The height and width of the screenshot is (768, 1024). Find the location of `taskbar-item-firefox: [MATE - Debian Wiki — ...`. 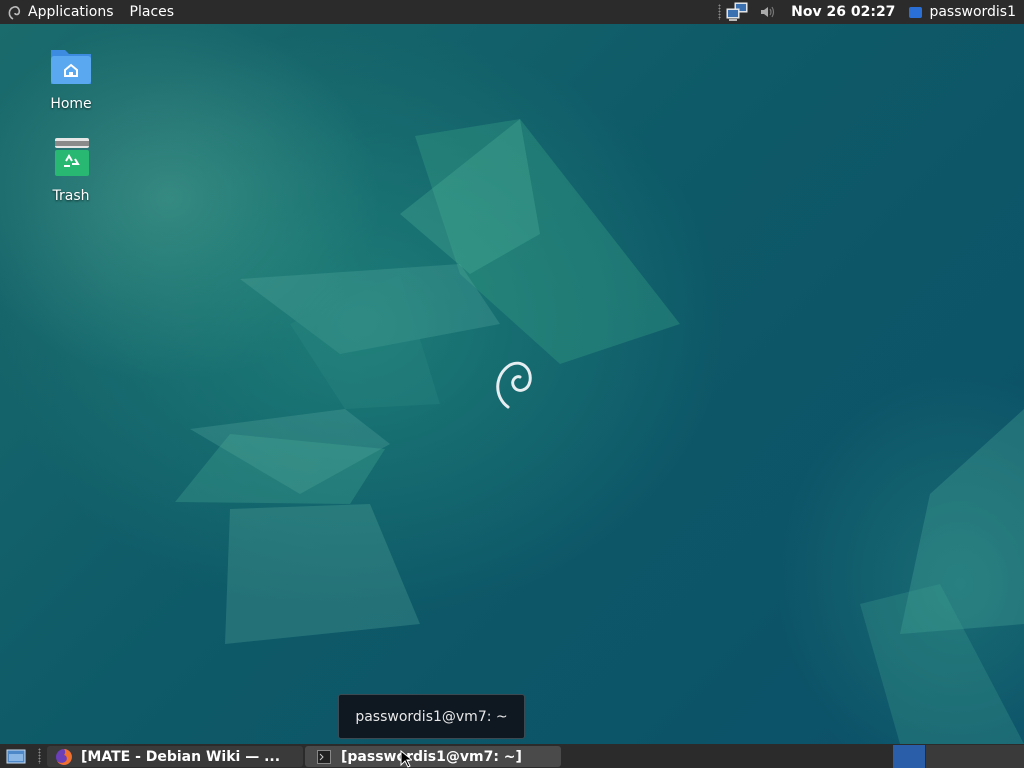

taskbar-item-firefox: [MATE - Debian Wiki — ... is located at coordinates (175, 756).